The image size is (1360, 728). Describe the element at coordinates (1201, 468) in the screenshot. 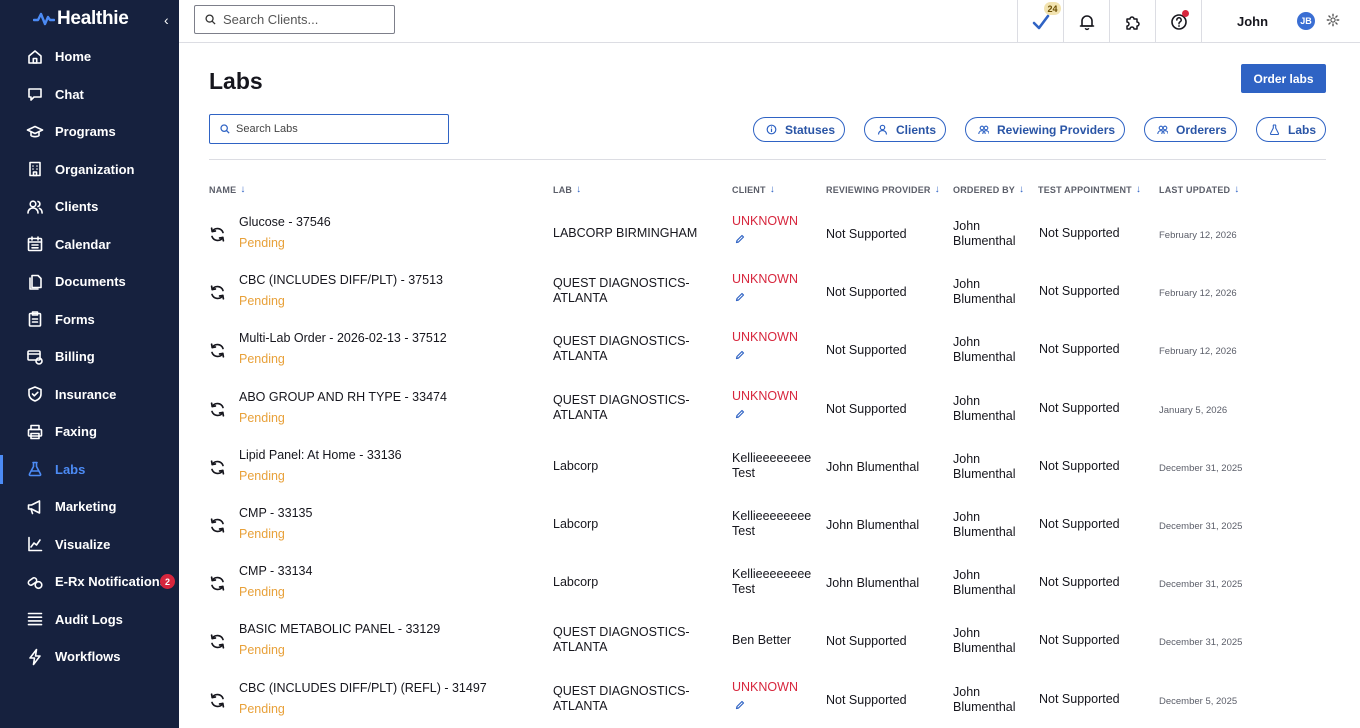

I see `last-updated-cell: December 31, 2025` at that location.